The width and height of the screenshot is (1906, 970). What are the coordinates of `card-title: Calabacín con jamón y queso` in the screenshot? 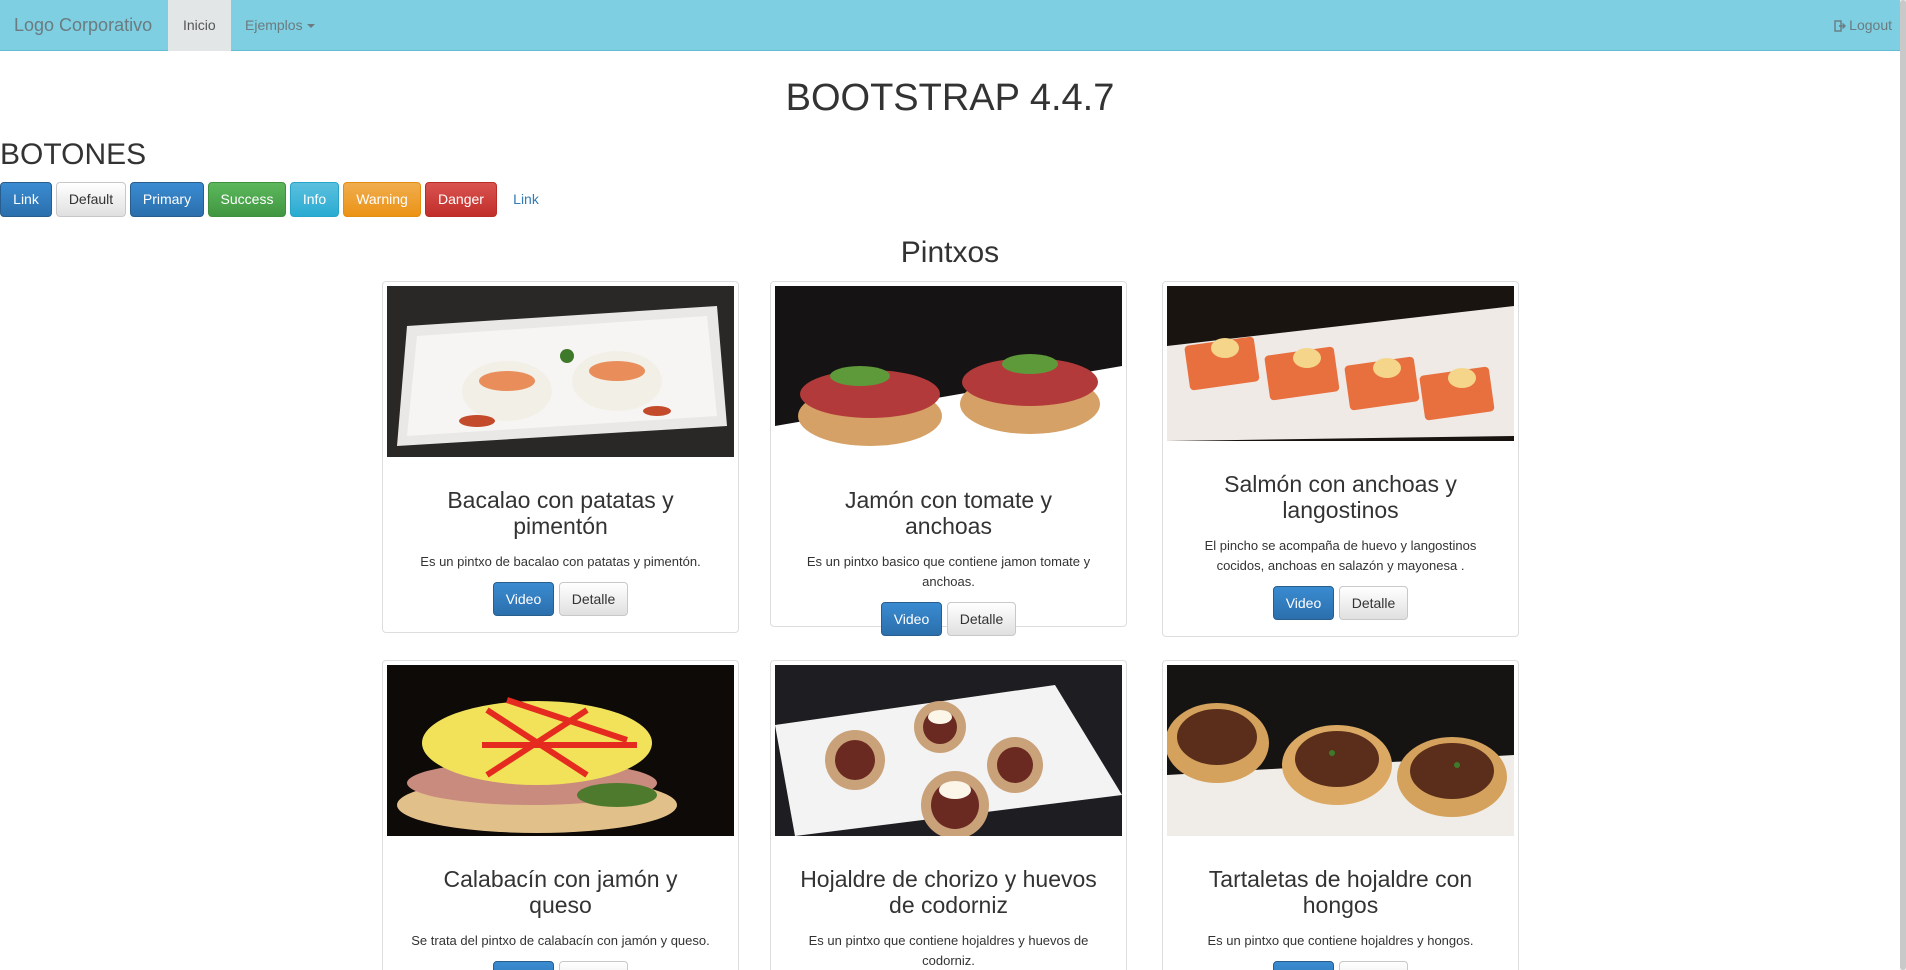 It's located at (560, 892).